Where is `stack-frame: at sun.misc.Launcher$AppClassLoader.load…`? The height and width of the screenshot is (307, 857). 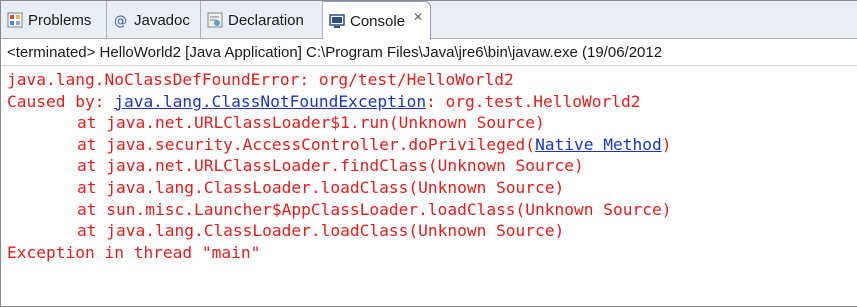
stack-frame: at sun.misc.Launcher$AppClassLoader.load… is located at coordinates (374, 209).